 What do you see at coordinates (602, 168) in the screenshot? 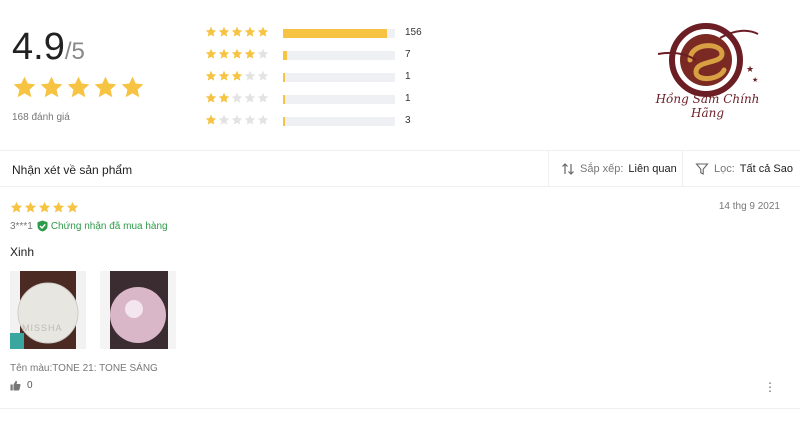
I see `sort-label: Sắp xếp:` at bounding box center [602, 168].